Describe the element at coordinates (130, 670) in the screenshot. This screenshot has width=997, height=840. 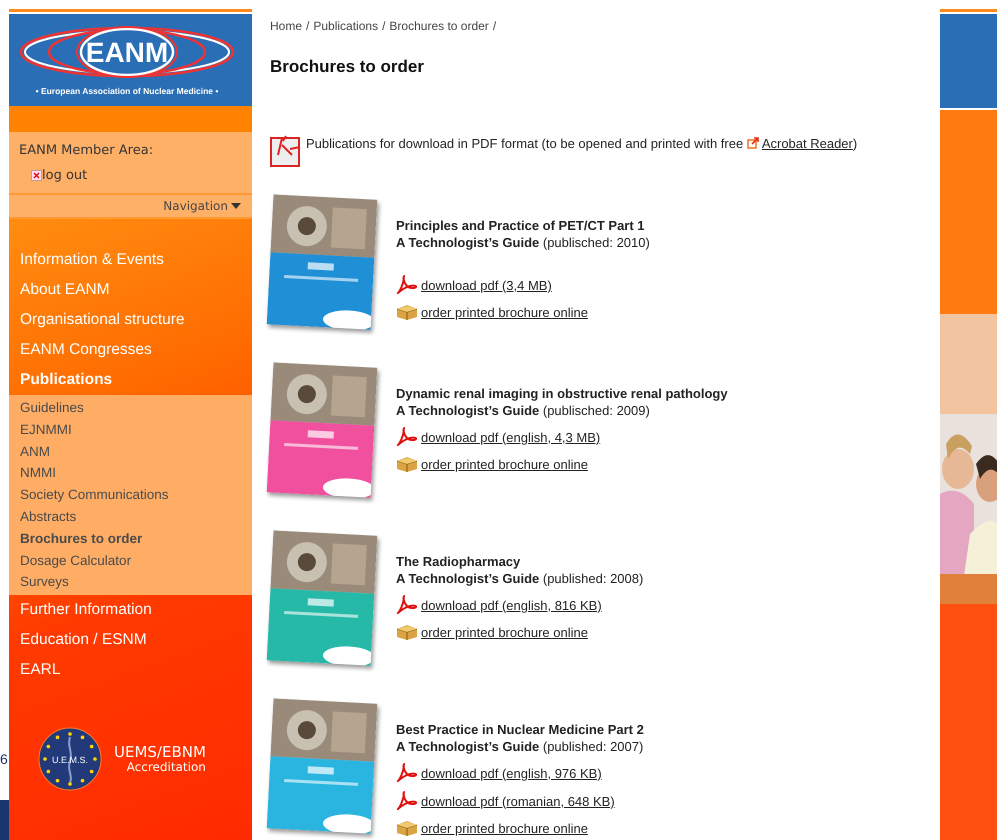
I see `nav-link: EARL` at that location.